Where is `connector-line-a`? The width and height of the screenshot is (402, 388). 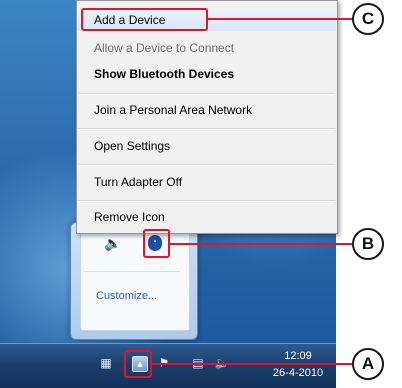 connector-line-a is located at coordinates (252, 364).